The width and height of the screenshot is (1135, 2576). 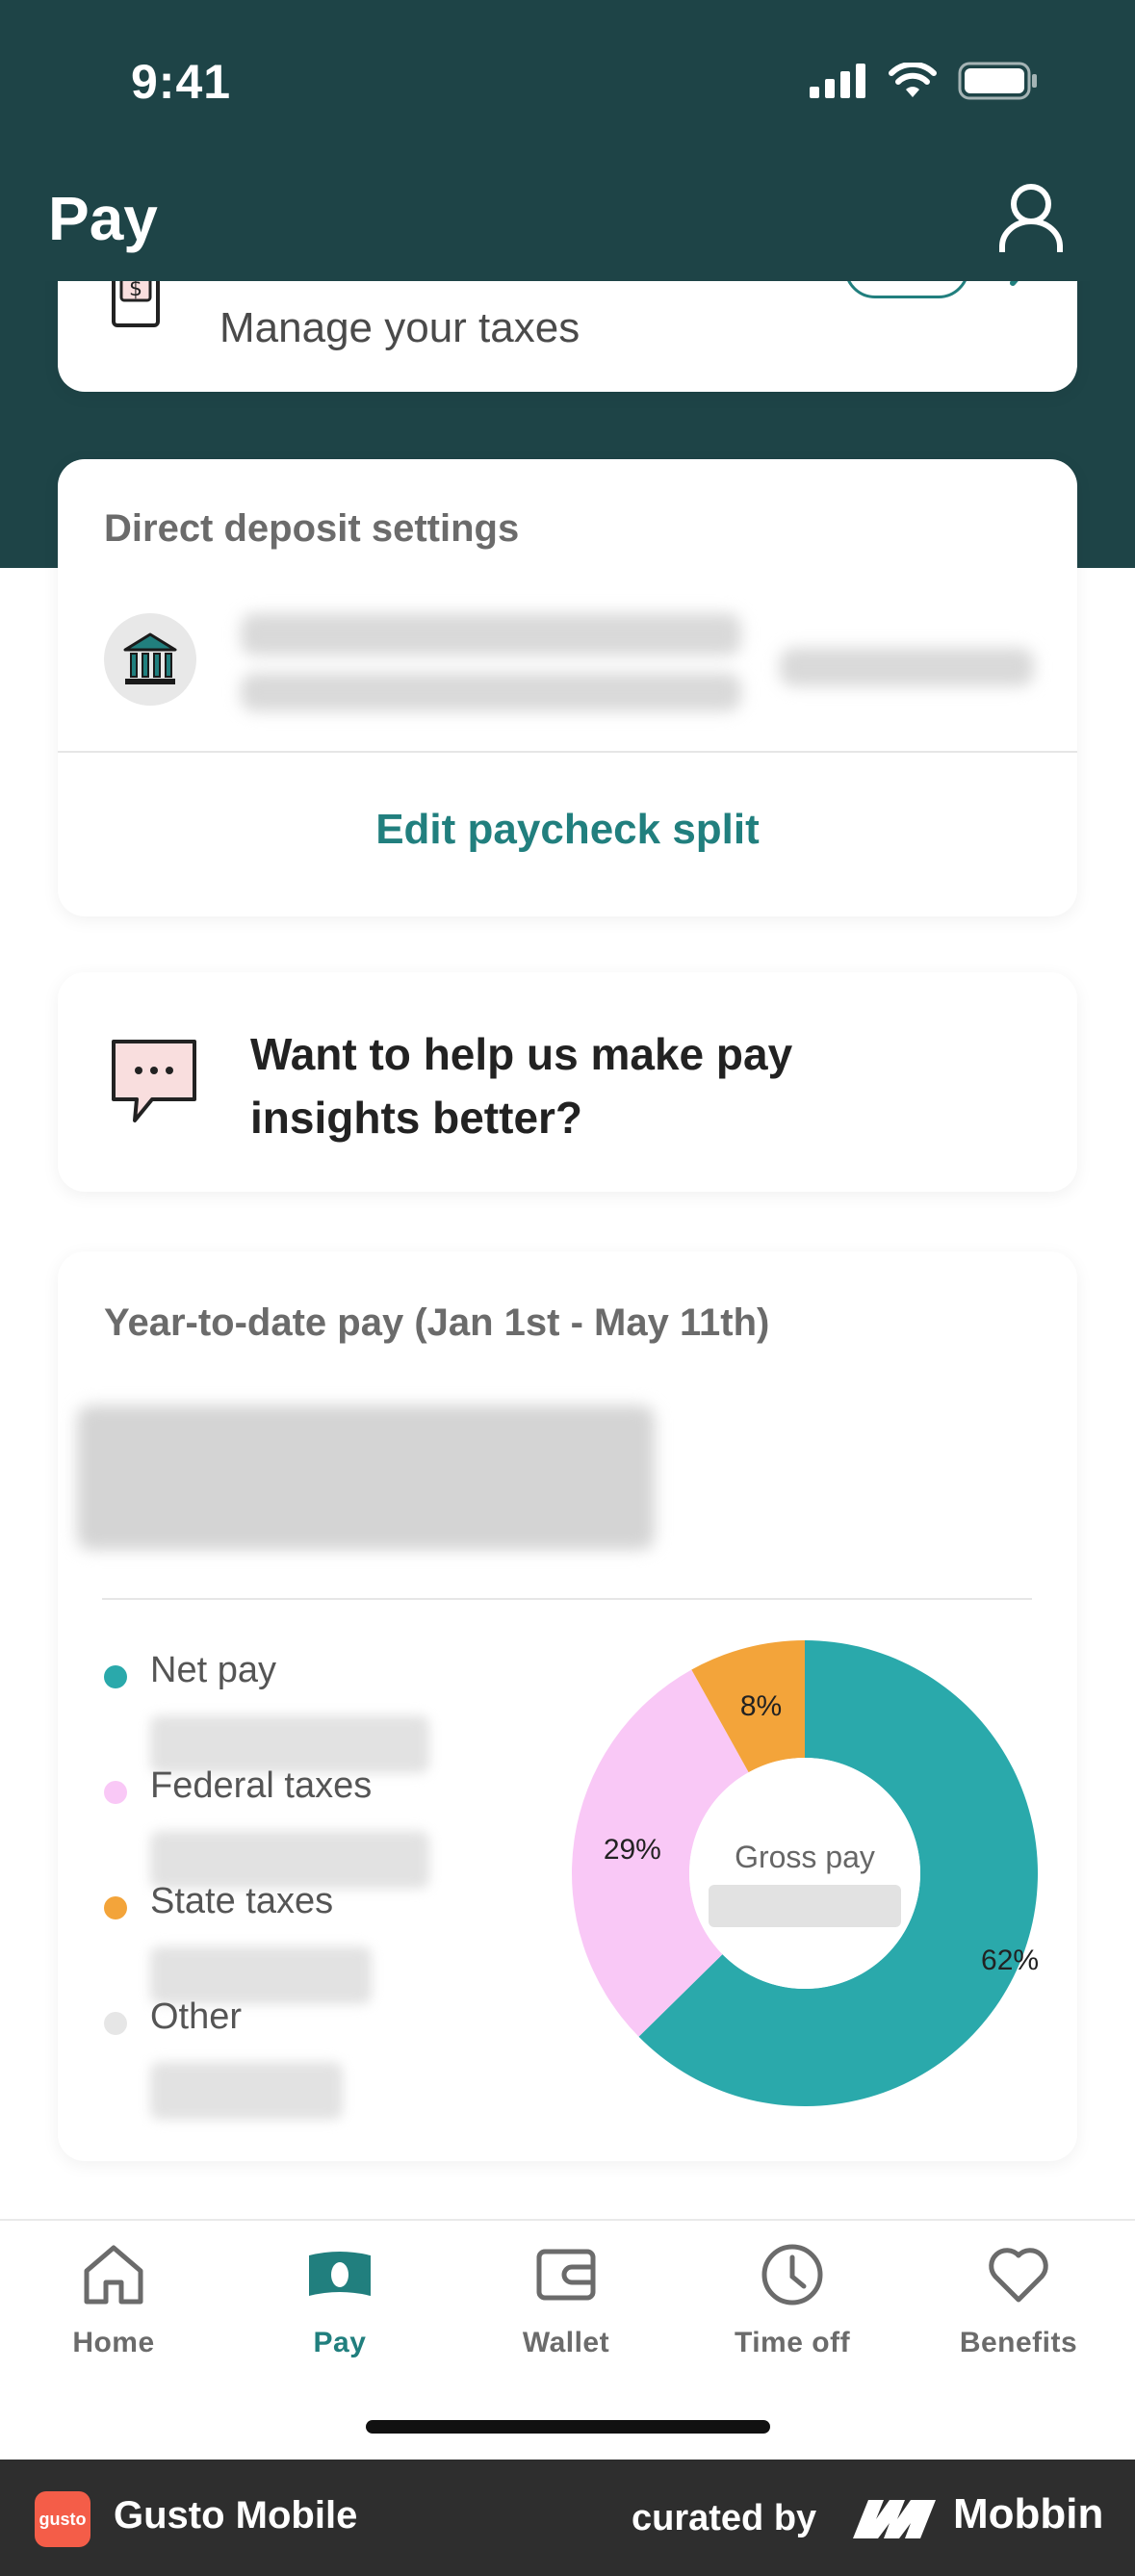 I want to click on status-bar: 9:41, so click(x=567, y=84).